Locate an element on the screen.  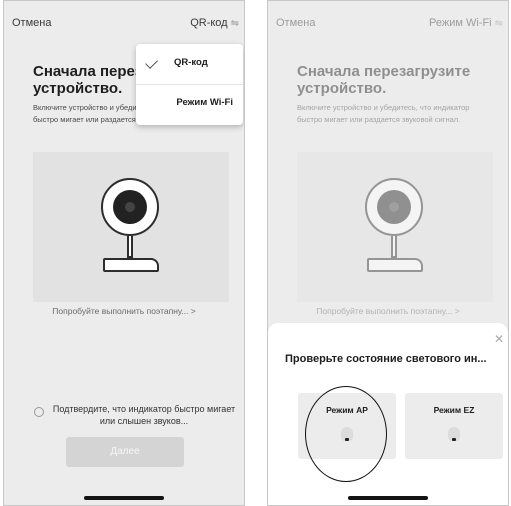
mode-dropdown-menu: QR-код Режим Wi-Fi is located at coordinates (189, 84).